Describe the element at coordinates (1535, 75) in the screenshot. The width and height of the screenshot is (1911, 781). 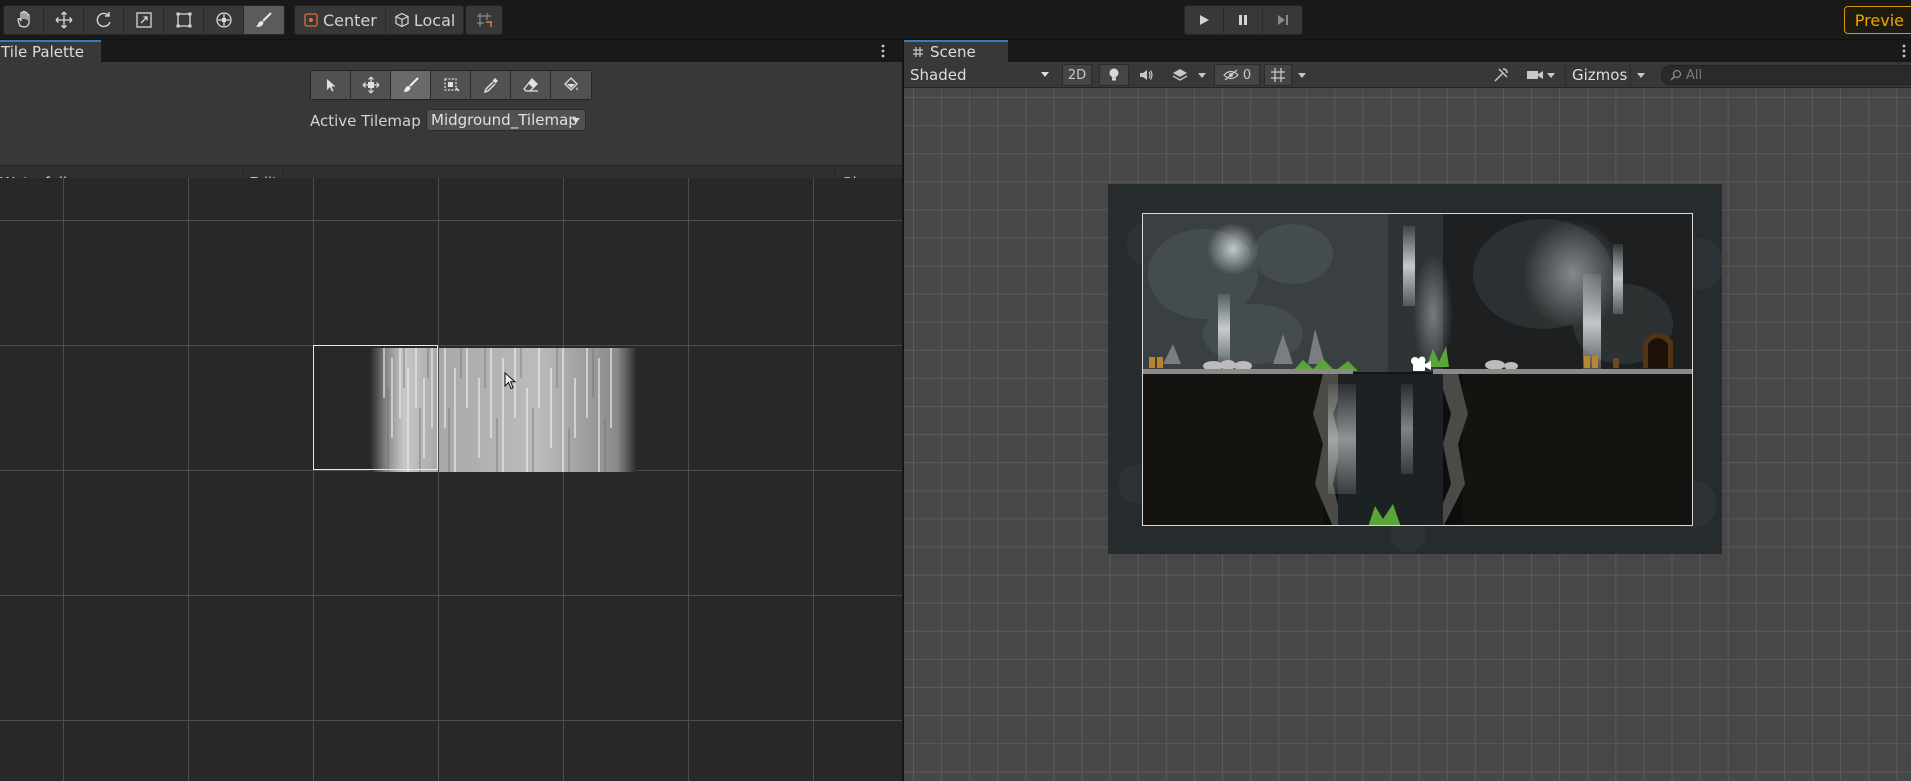
I see `camera-icon` at that location.